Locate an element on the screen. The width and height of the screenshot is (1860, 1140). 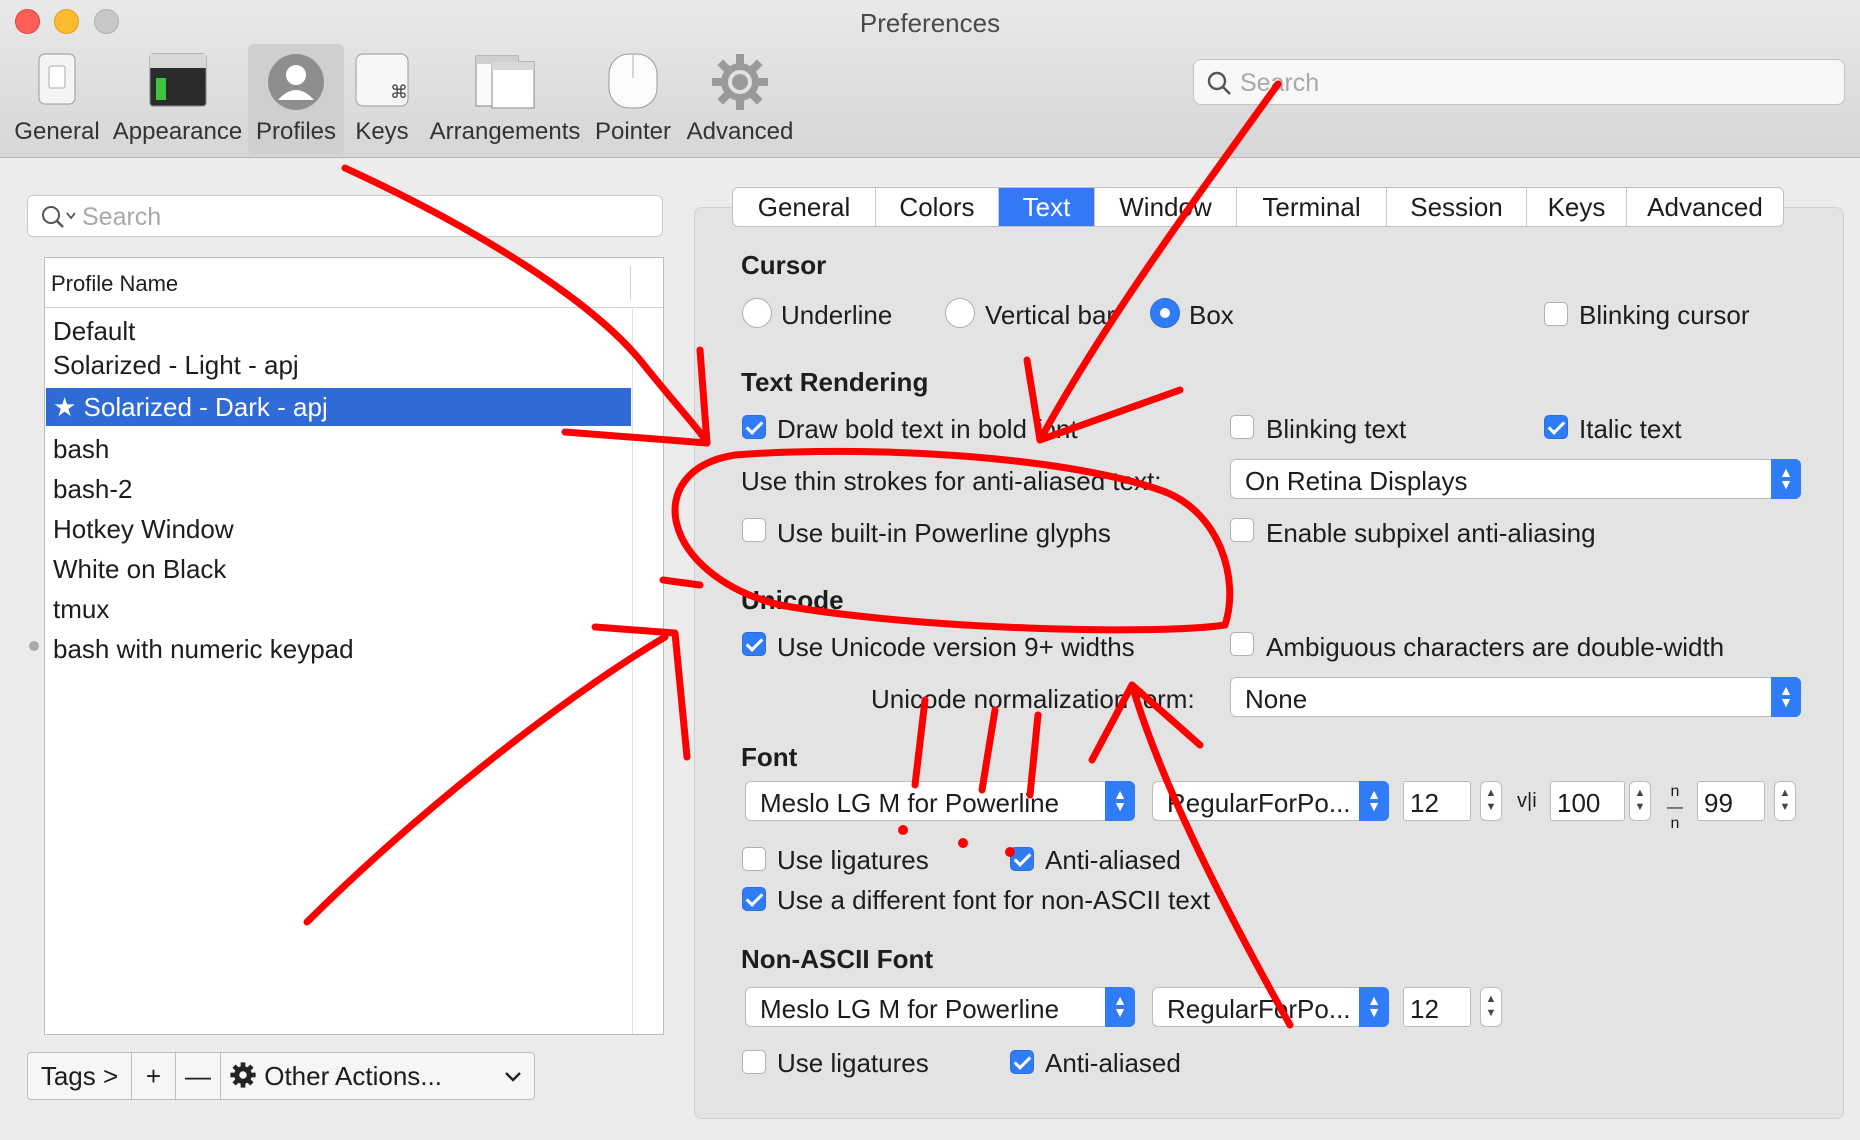
cursor-heading: Cursor is located at coordinates (784, 265).